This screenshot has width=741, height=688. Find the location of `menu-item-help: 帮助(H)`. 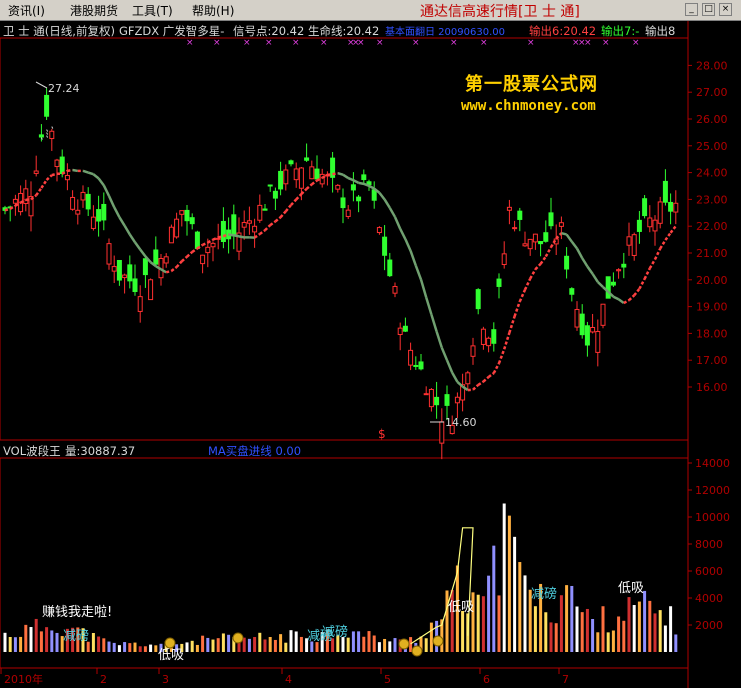

menu-item-help: 帮助(H) is located at coordinates (213, 10).